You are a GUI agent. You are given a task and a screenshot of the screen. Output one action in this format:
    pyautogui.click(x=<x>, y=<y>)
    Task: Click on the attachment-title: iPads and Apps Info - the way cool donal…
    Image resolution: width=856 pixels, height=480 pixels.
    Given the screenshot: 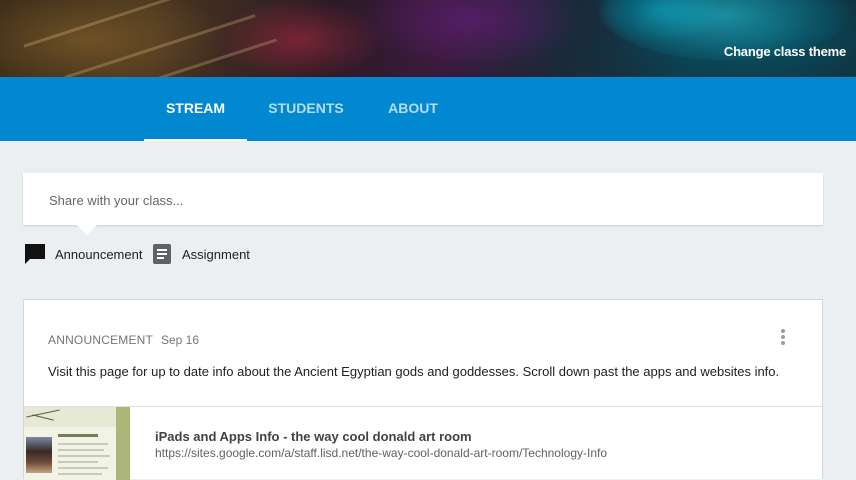 What is the action you would take?
    pyautogui.click(x=313, y=436)
    